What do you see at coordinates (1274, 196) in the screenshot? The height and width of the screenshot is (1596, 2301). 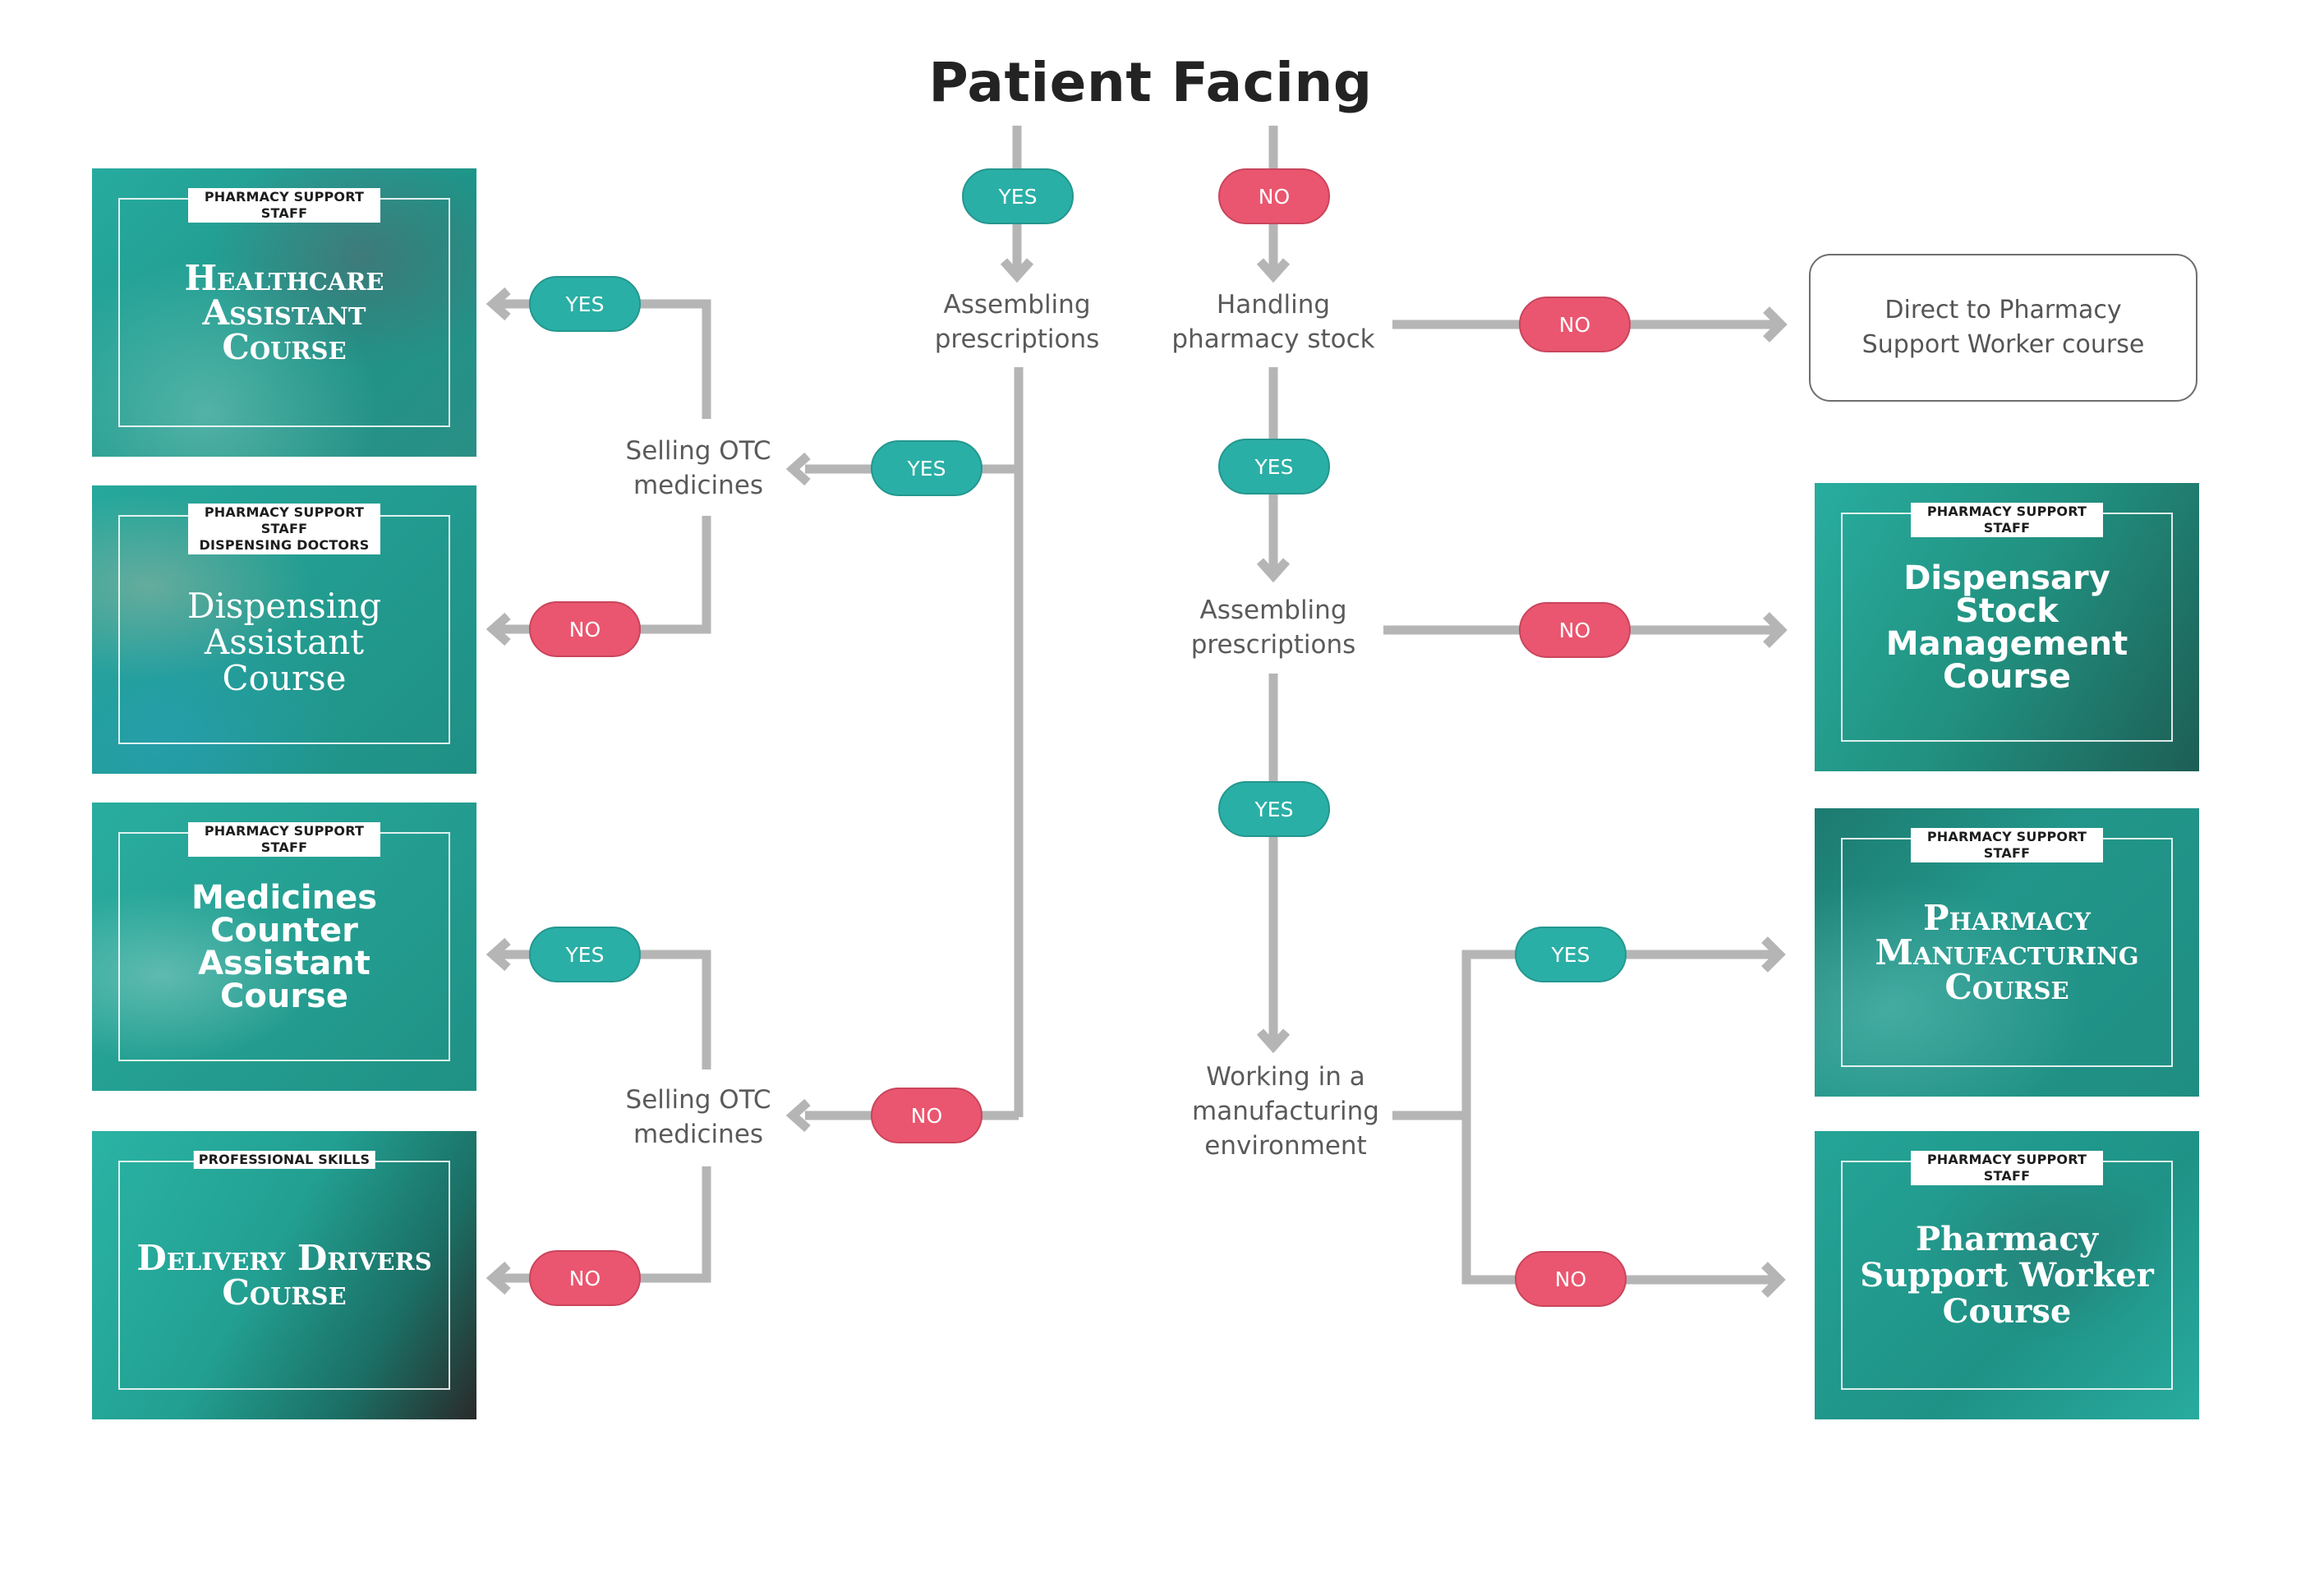 I see `top-no-pill: NO` at bounding box center [1274, 196].